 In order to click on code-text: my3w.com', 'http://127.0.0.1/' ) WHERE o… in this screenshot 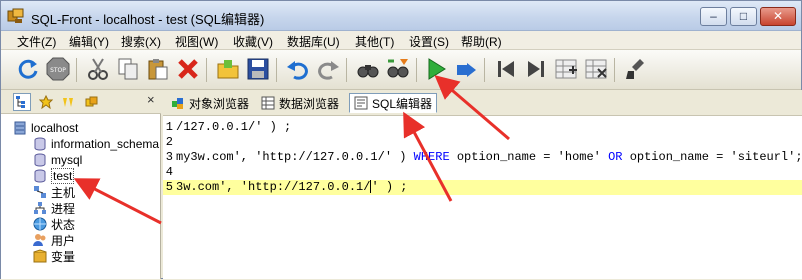, I will do `click(489, 157)`.